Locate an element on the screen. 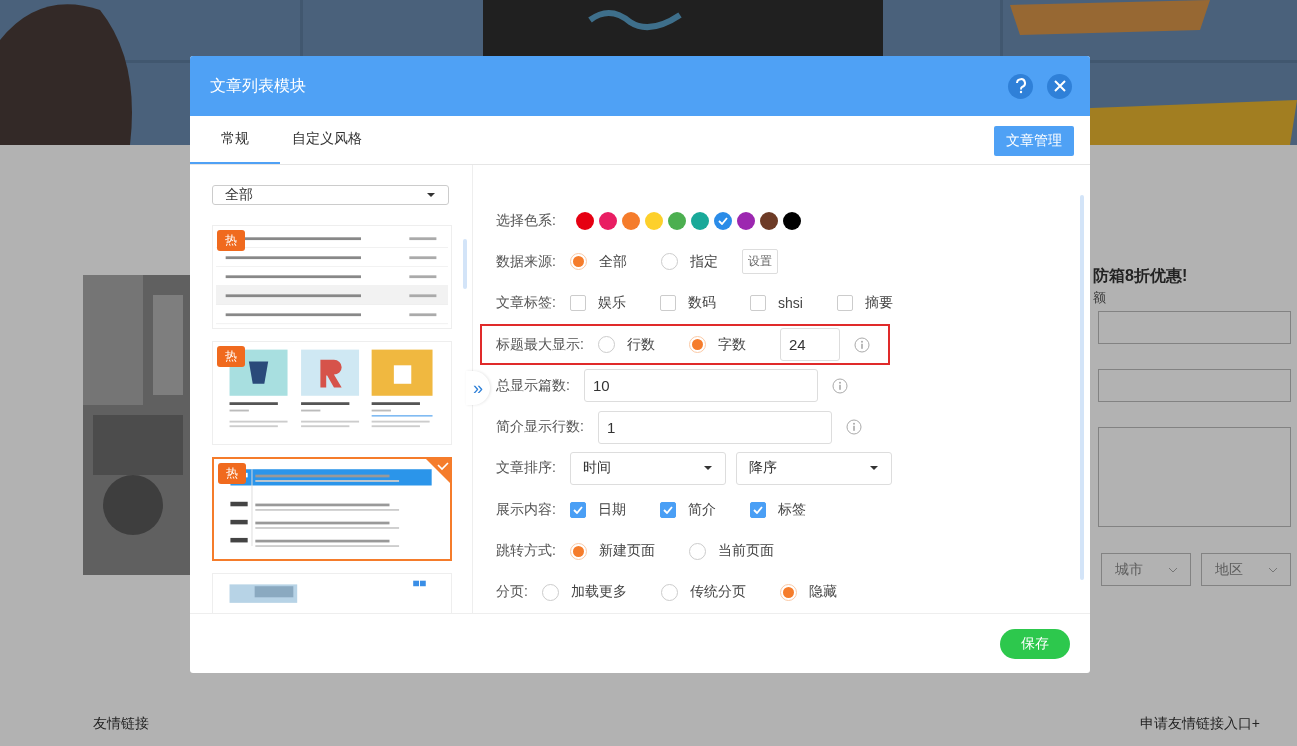 Image resolution: width=1297 pixels, height=746 pixels. help-icon is located at coordinates (1020, 86).